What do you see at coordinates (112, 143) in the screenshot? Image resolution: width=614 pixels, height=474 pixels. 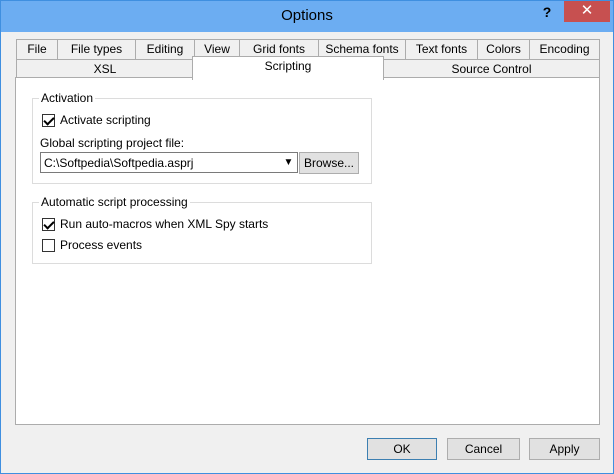 I see `project-file-label: Global scripting project file:` at bounding box center [112, 143].